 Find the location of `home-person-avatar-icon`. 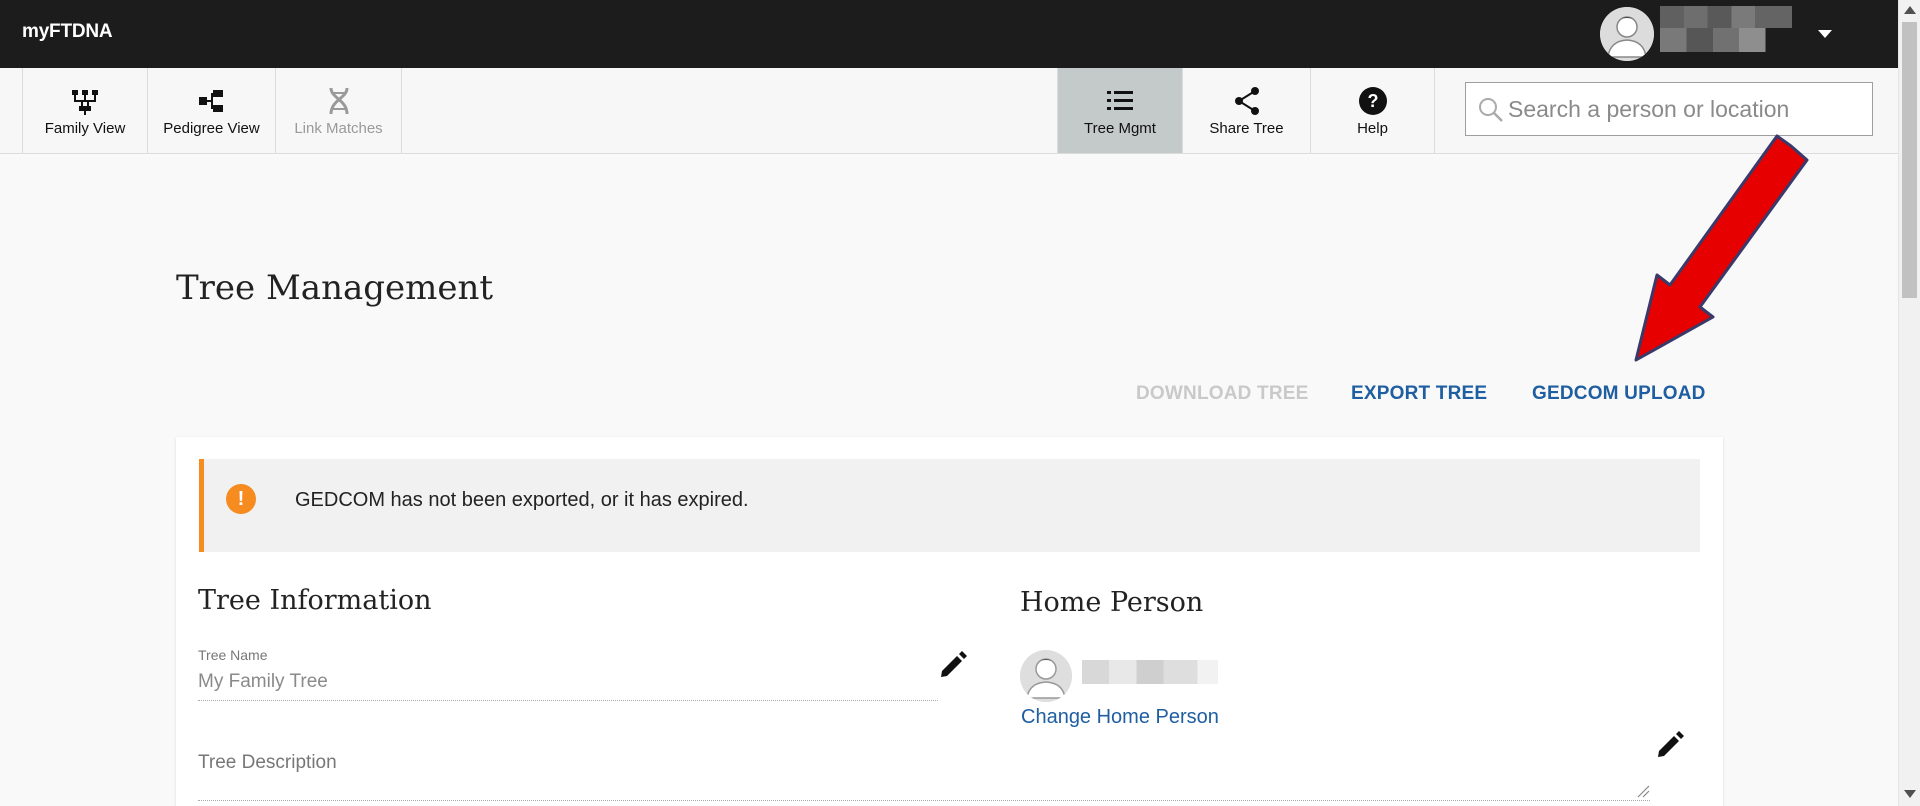

home-person-avatar-icon is located at coordinates (1046, 676).